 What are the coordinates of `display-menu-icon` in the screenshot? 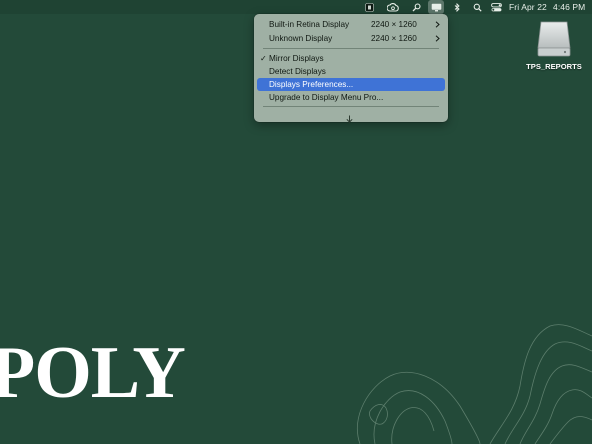 It's located at (436, 7).